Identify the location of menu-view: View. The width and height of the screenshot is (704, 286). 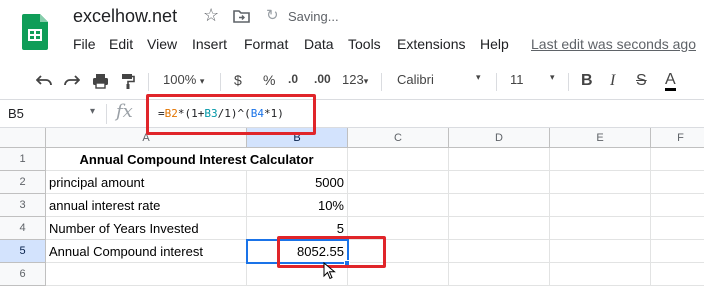
(162, 44).